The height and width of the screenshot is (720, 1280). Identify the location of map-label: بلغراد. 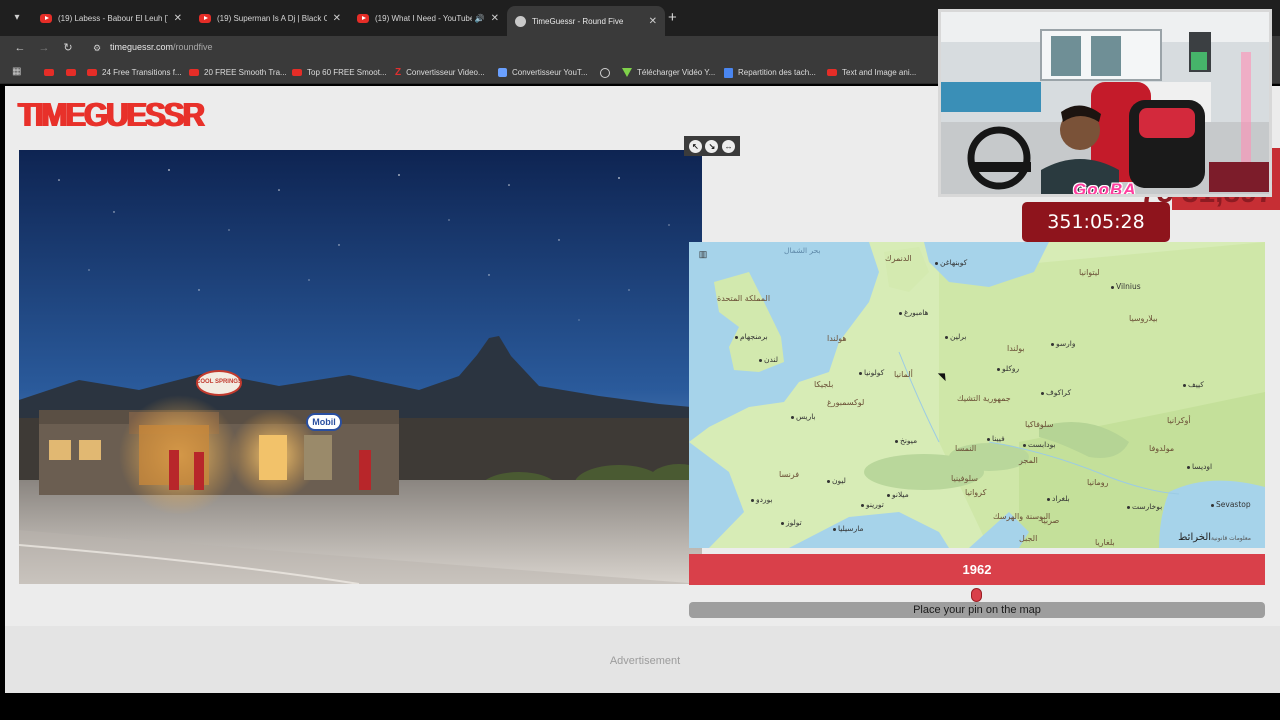
(1058, 498).